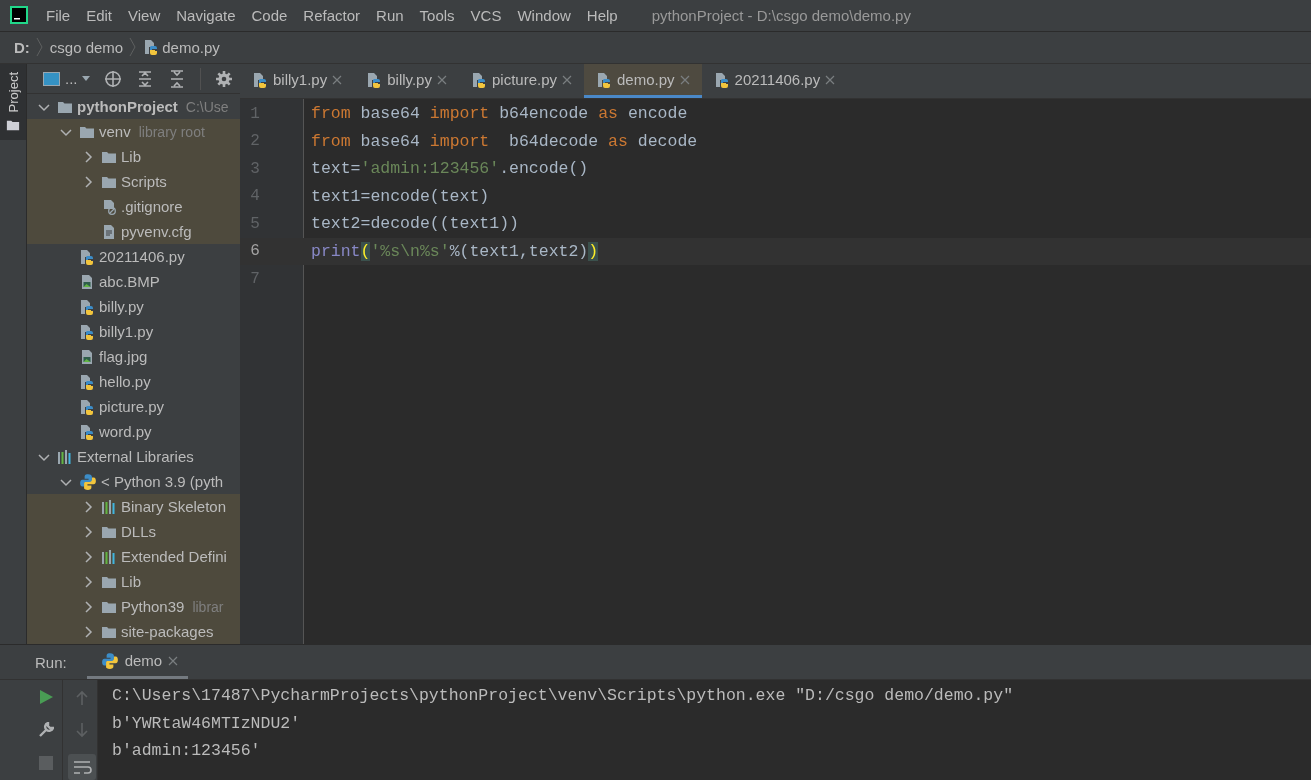 The height and width of the screenshot is (780, 1311). I want to click on window-icon, so click(52, 78).